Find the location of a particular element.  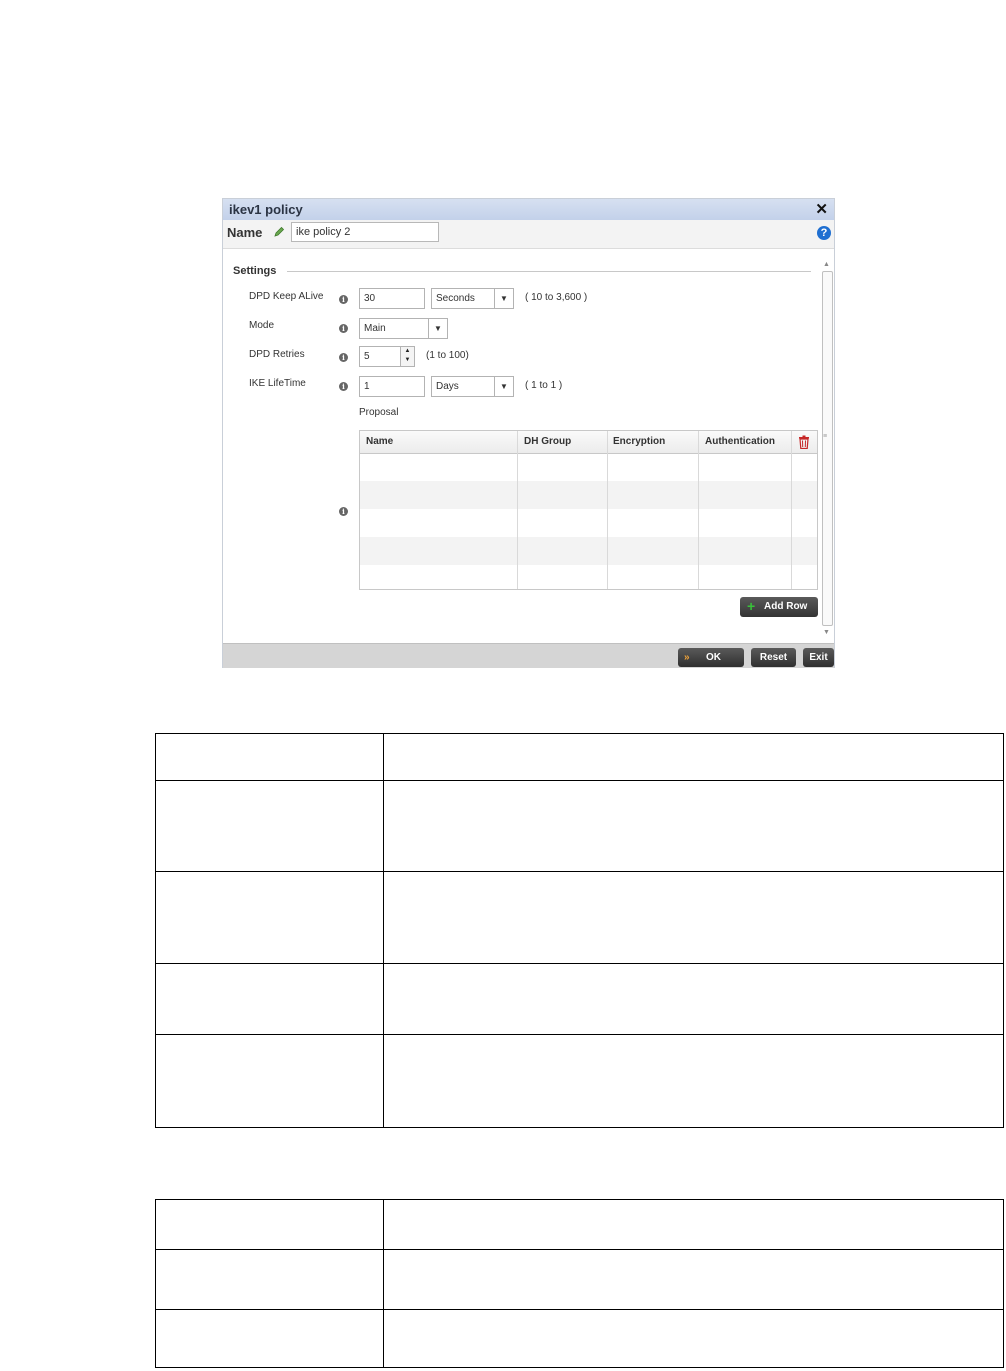

exit-button: Exit is located at coordinates (818, 657).